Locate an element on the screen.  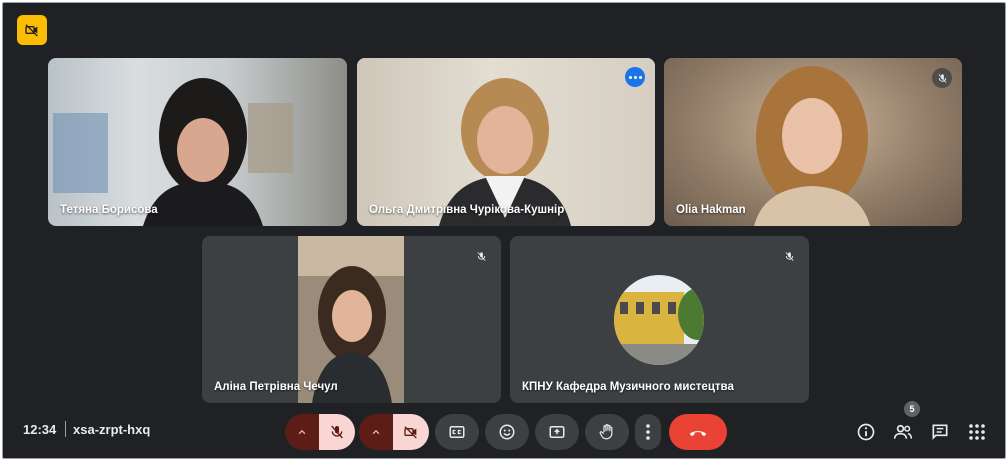
video-off-badge is located at coordinates (32, 30).